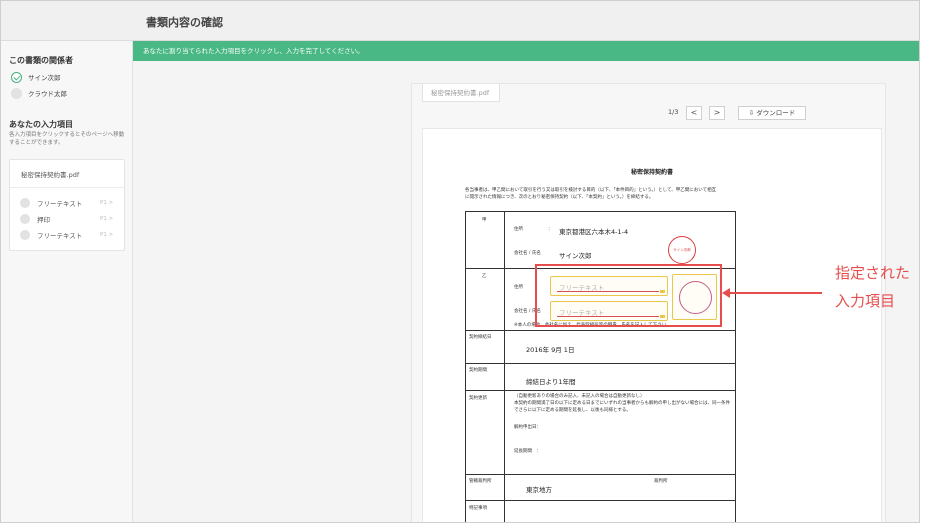 This screenshot has width=938, height=523. I want to click on period-value: 締結日より1年間, so click(551, 382).